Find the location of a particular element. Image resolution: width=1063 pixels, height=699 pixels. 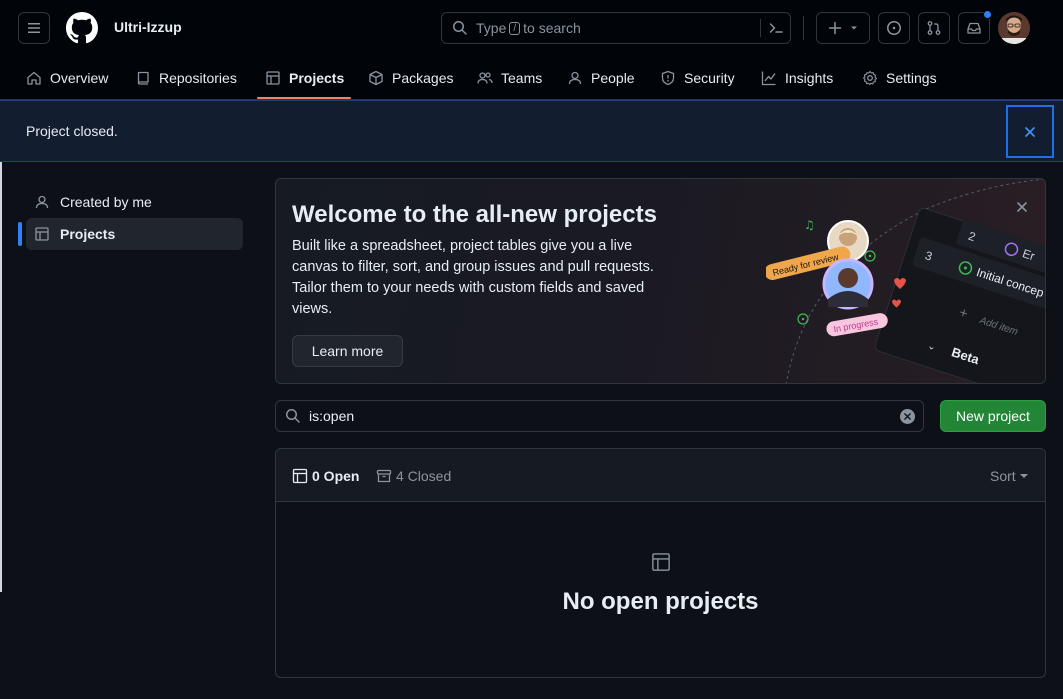

sort-dropdown: Sort is located at coordinates (1009, 476).